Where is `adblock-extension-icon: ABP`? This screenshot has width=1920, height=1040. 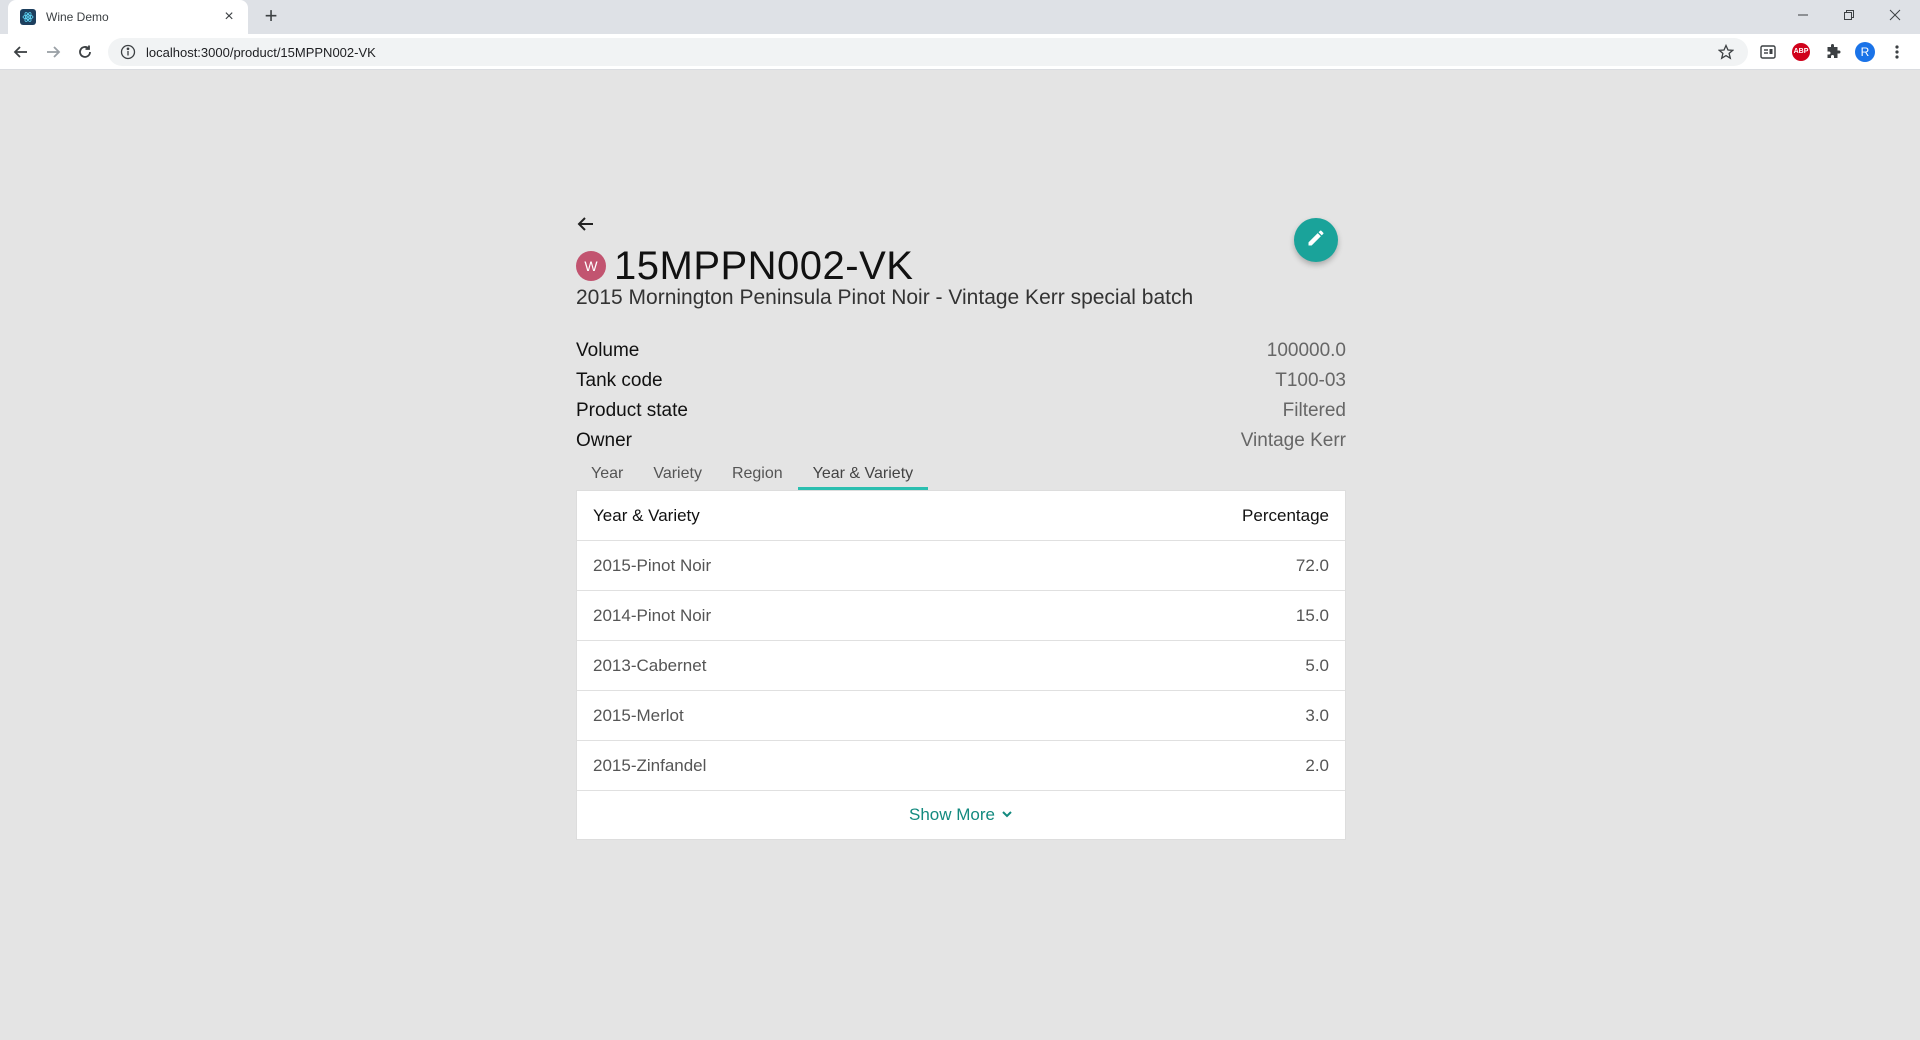 adblock-extension-icon: ABP is located at coordinates (1801, 52).